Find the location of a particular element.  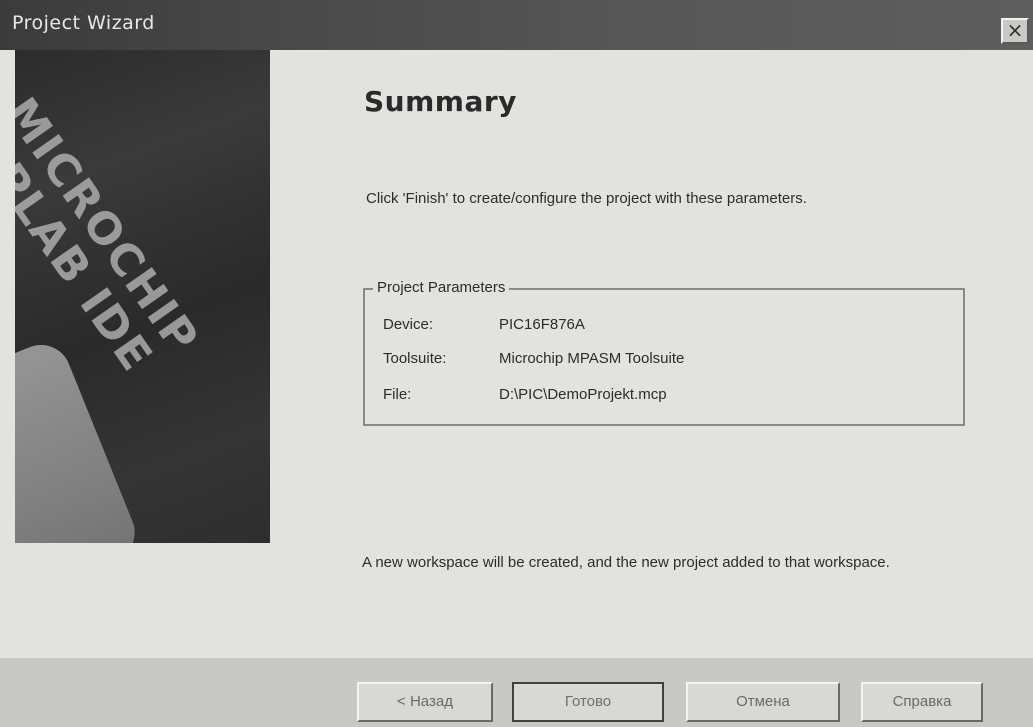

close-button: × is located at coordinates (1015, 31).